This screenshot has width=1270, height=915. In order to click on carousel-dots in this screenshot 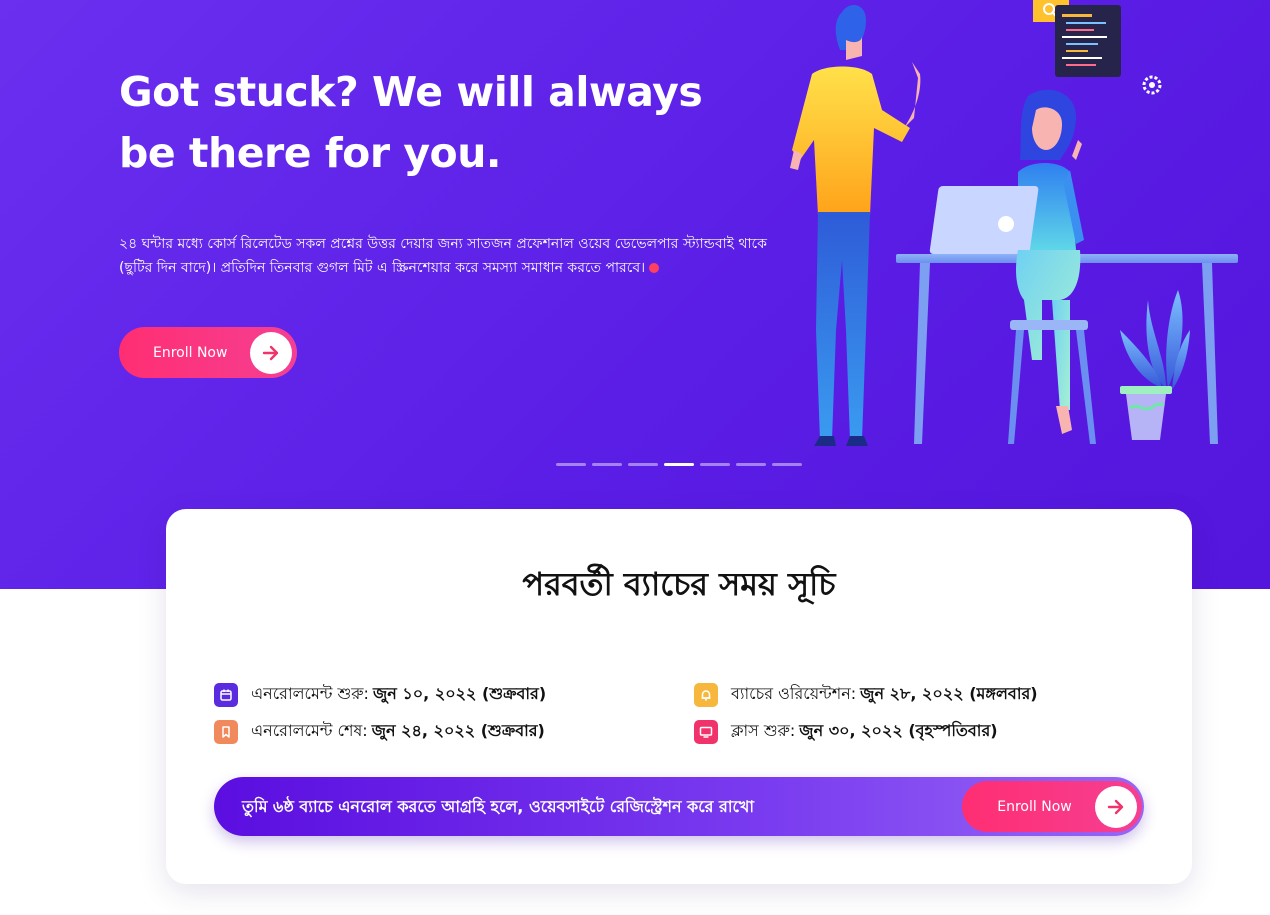, I will do `click(679, 464)`.